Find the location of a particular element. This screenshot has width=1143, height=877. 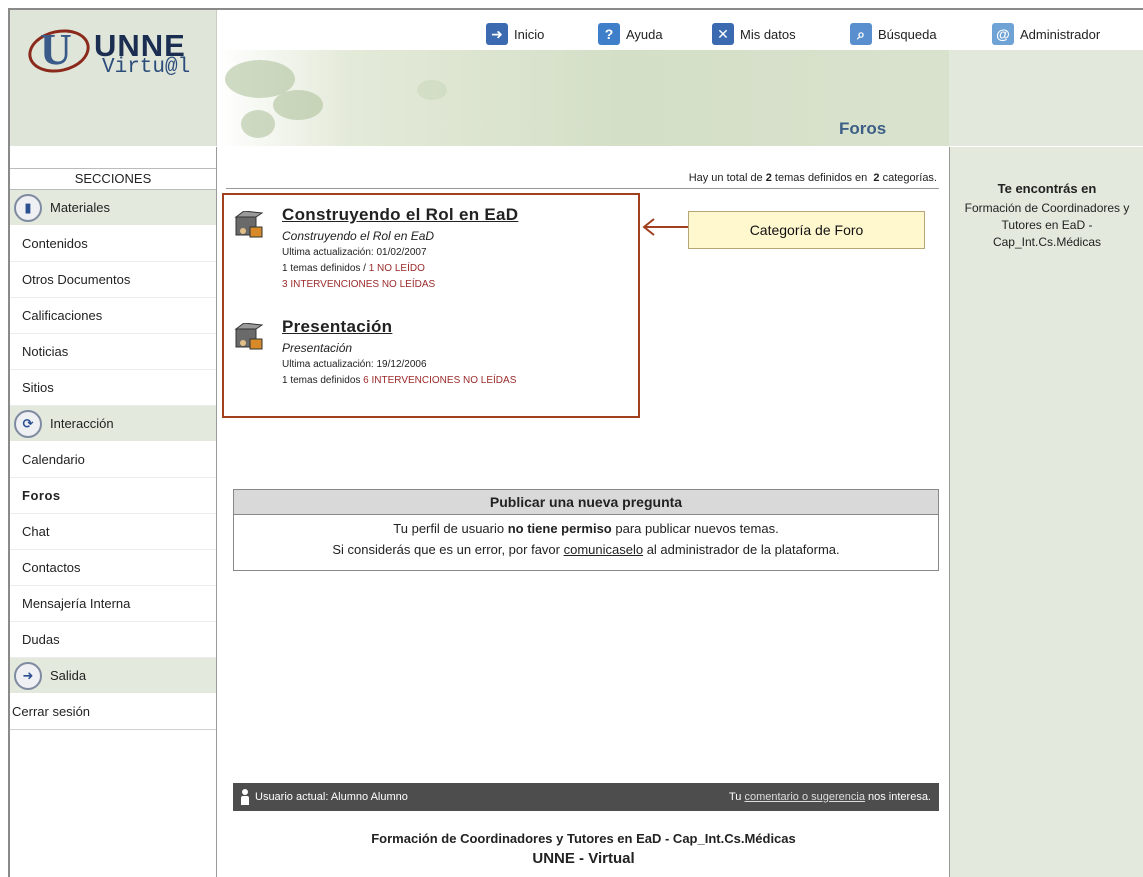

section-salida: ➜ Salida is located at coordinates (113, 676).